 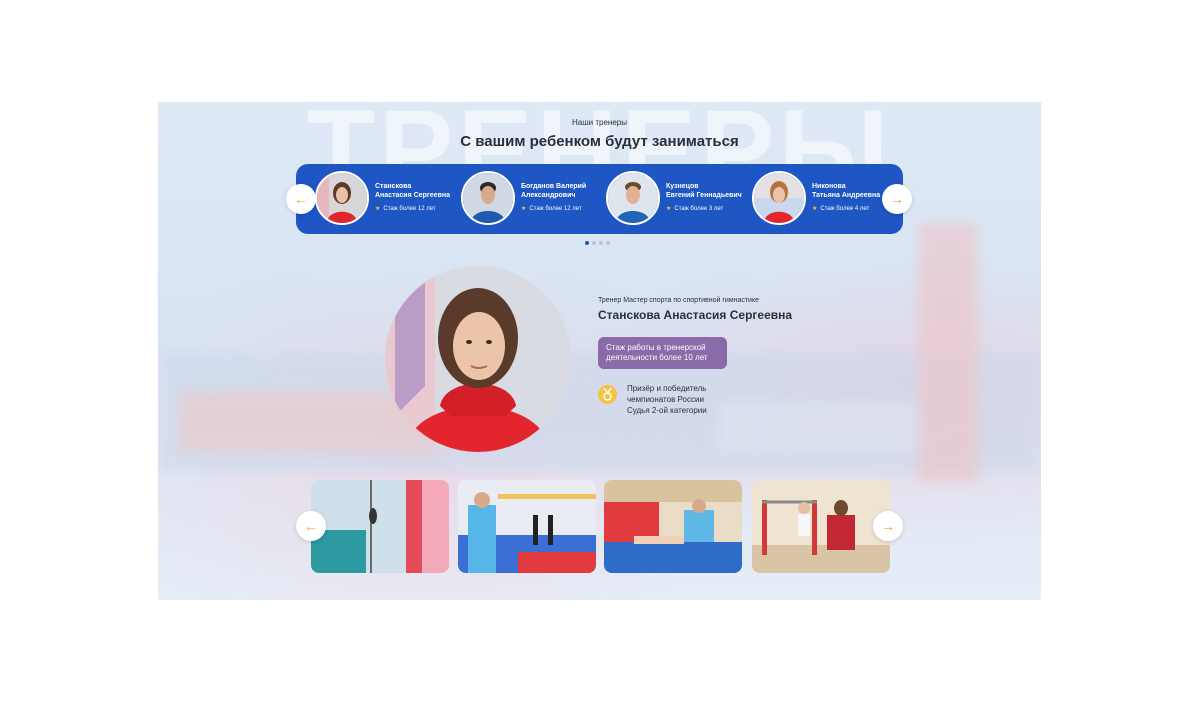 I want to click on coach-next-button: →, so click(x=897, y=199).